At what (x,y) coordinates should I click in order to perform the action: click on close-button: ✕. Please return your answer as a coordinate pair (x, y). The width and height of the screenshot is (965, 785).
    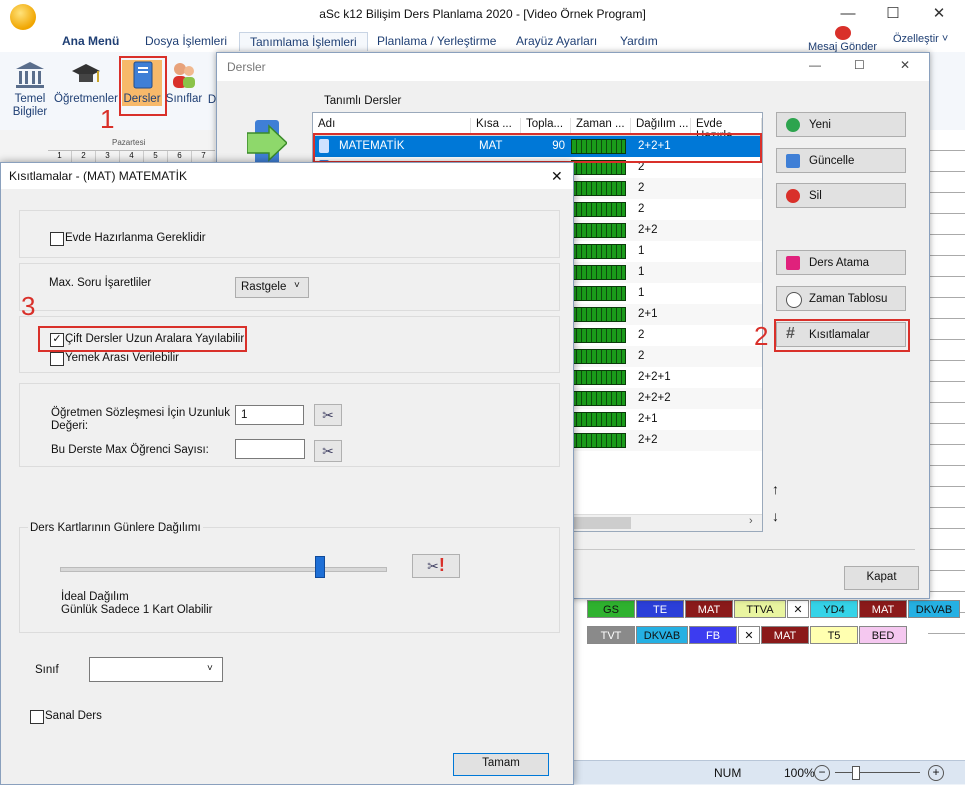
    Looking at the image, I should click on (939, 15).